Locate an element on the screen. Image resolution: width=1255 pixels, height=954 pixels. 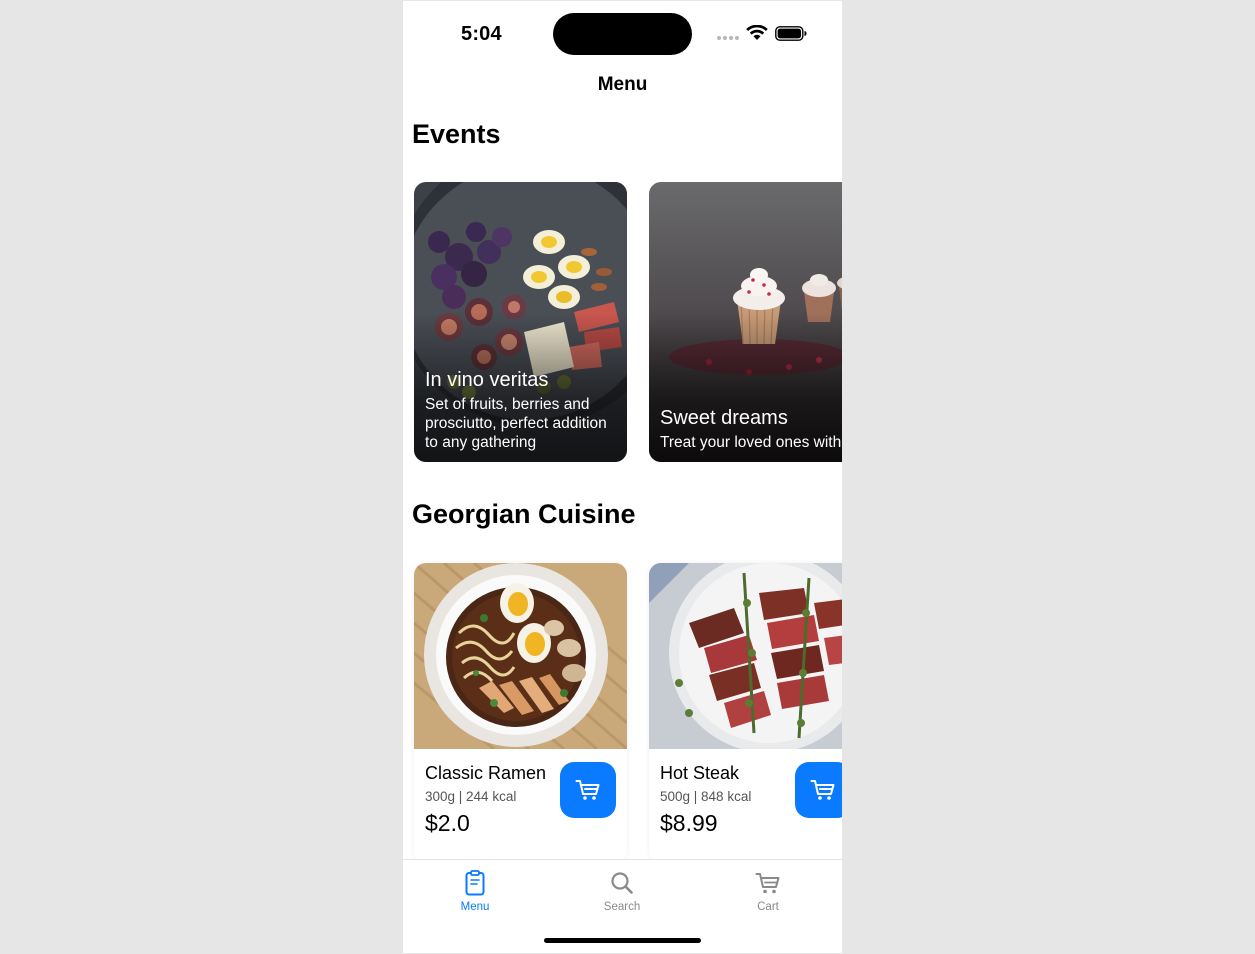
product-card-classic-ramen: Classic Ramen 300g | 244 kcal $2.0 is located at coordinates (520, 713).